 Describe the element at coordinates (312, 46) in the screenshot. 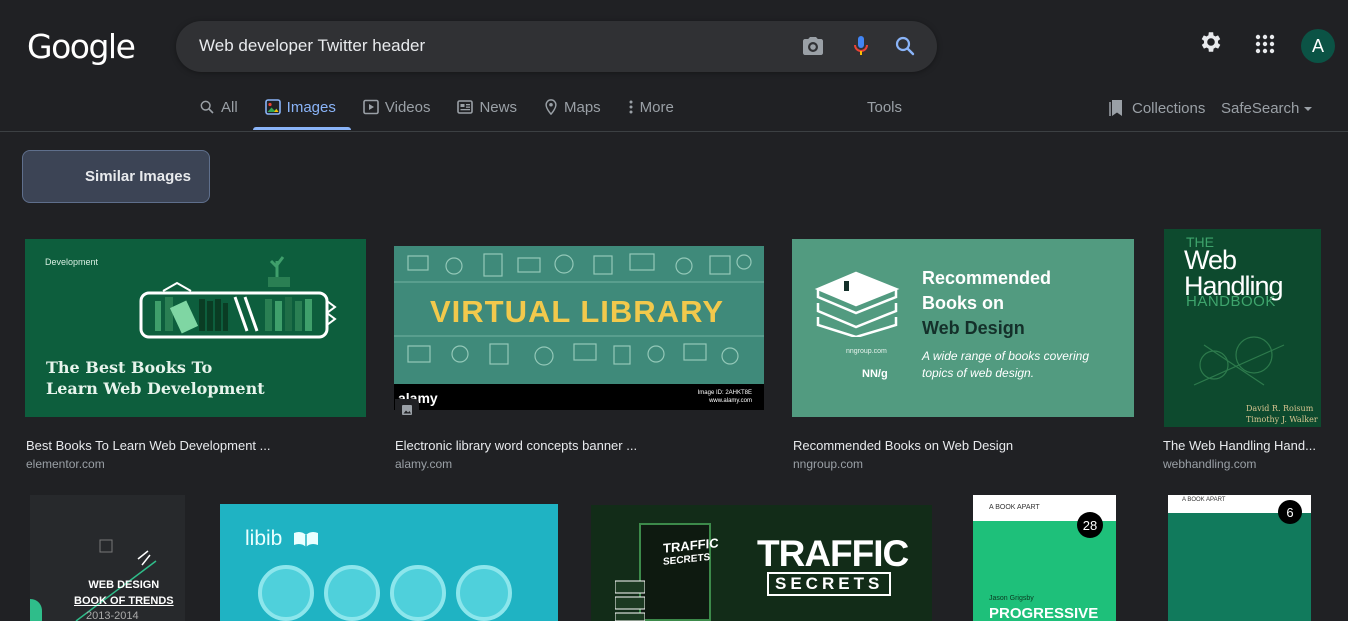

I see `search-input: Web developer Twitter header` at that location.